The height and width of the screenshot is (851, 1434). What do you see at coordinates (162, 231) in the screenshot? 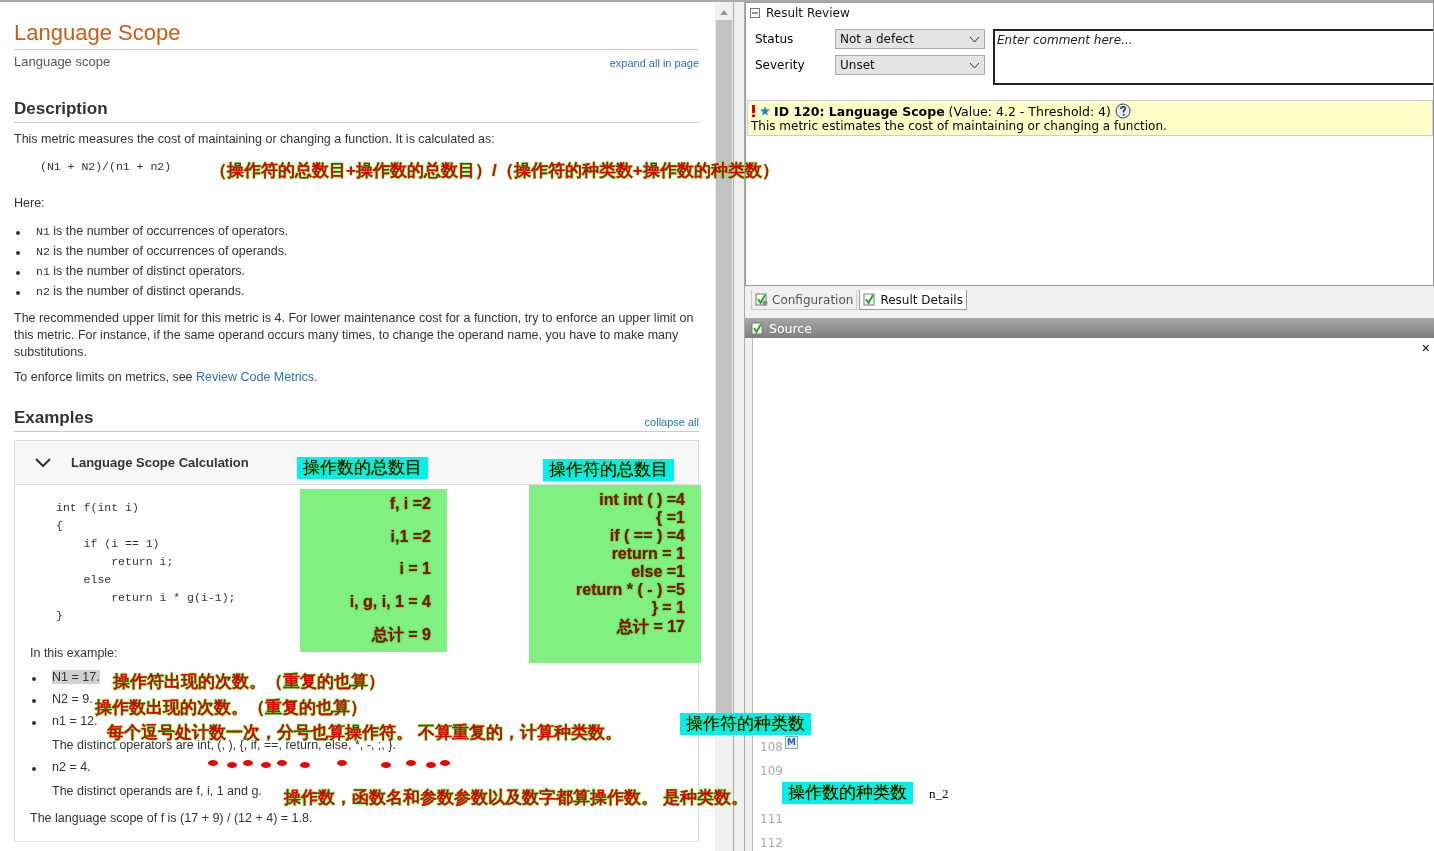
I see `definition-text: N1 is the number of occurrences of operators.` at bounding box center [162, 231].